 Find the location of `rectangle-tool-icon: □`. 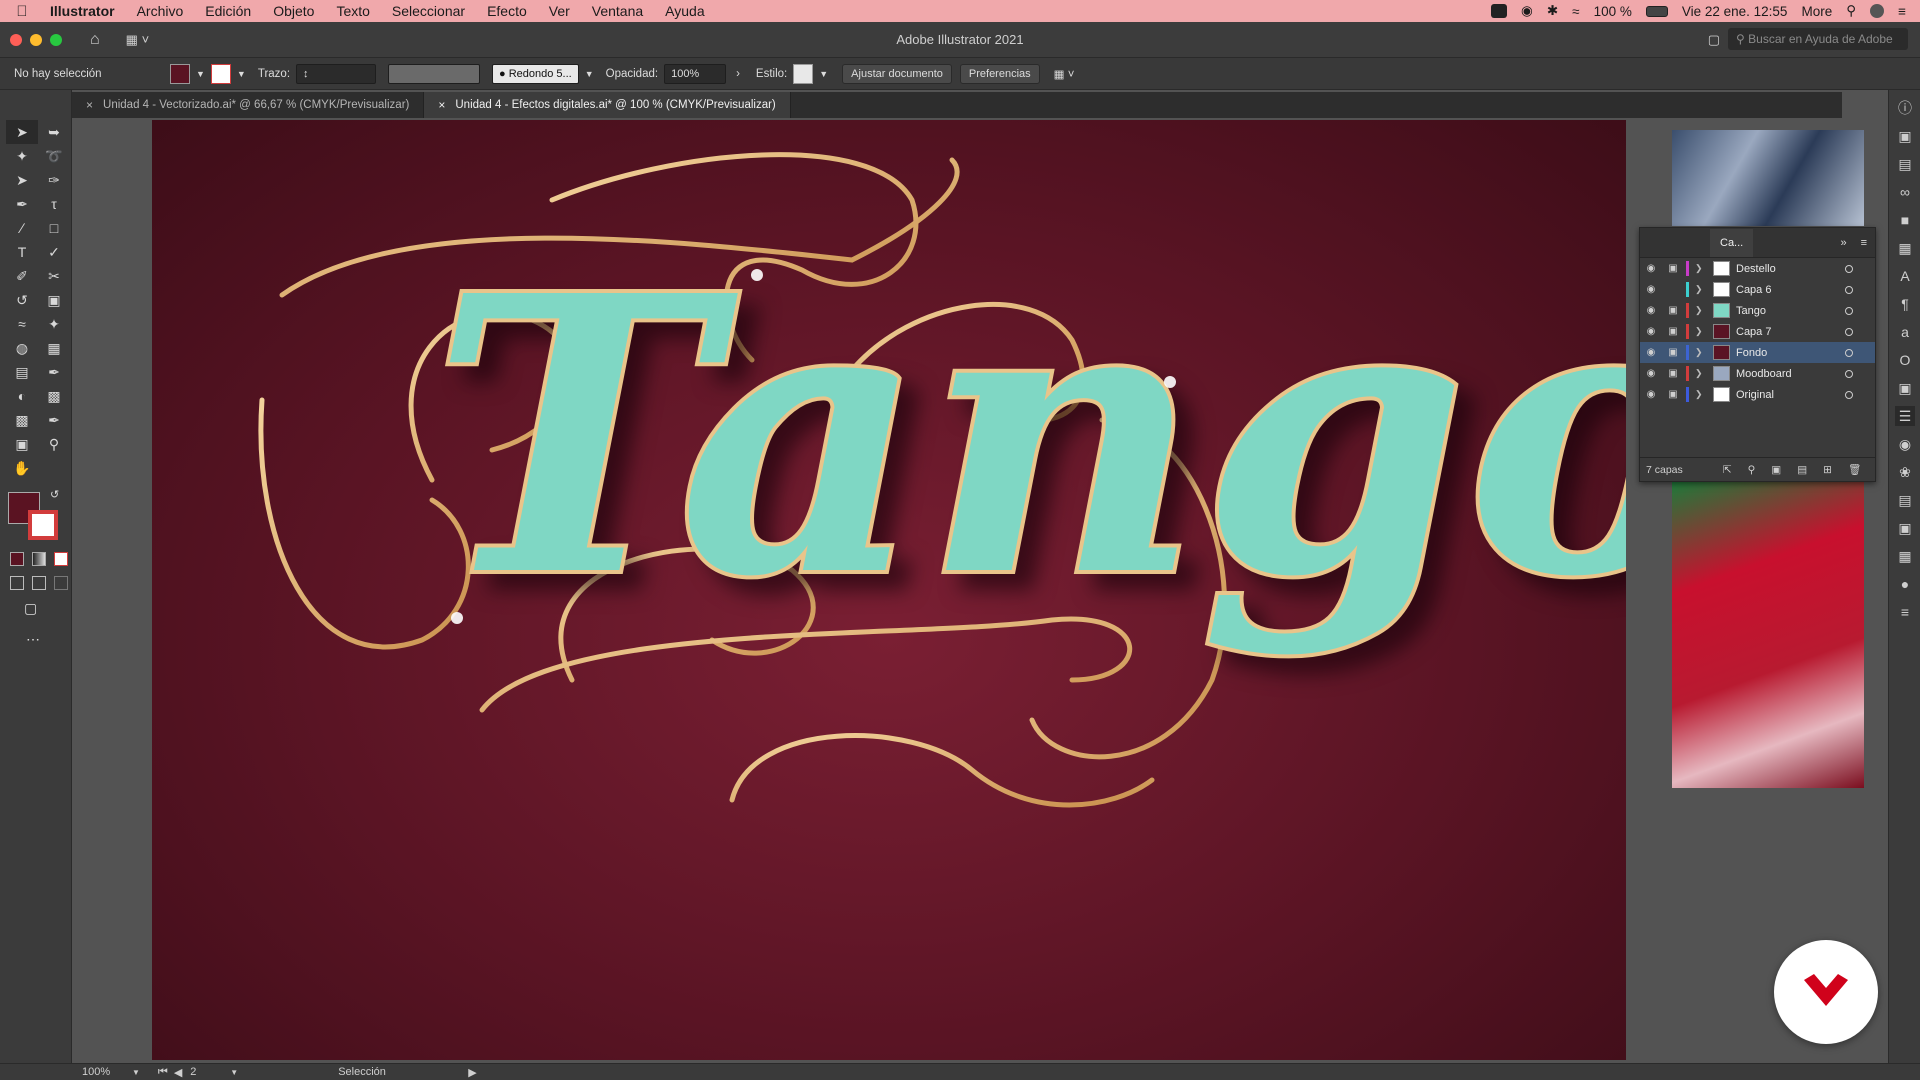

rectangle-tool-icon: □ is located at coordinates (54, 228).